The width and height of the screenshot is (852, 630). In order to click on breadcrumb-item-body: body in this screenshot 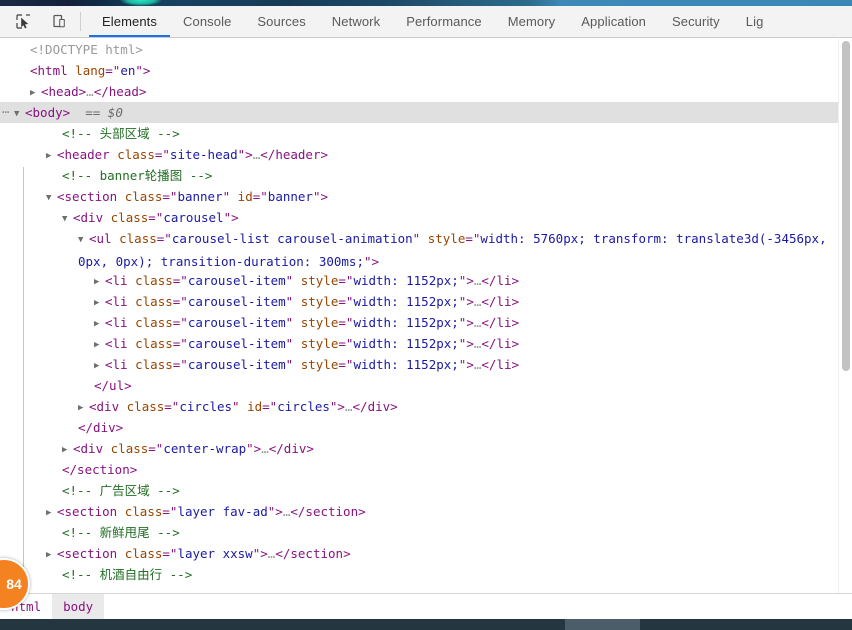, I will do `click(78, 606)`.